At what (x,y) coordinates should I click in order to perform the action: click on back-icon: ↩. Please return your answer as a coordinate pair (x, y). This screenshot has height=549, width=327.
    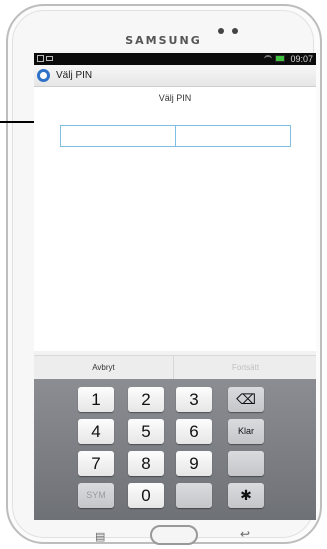
    Looking at the image, I should click on (245, 534).